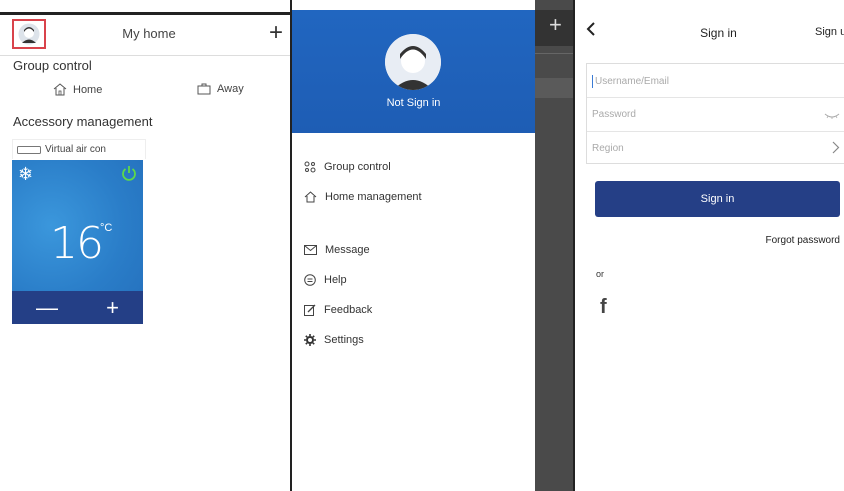 The height and width of the screenshot is (491, 844). What do you see at coordinates (555, 24) in the screenshot?
I see `plus-icon: +` at bounding box center [555, 24].